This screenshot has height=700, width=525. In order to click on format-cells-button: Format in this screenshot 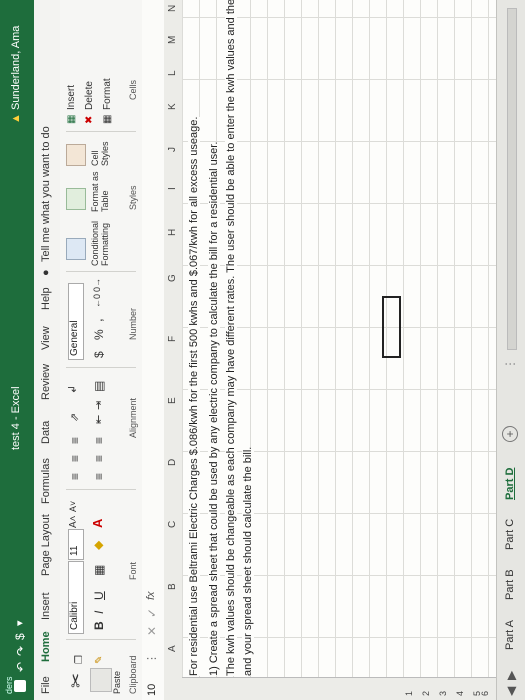, I will do `click(107, 94)`.